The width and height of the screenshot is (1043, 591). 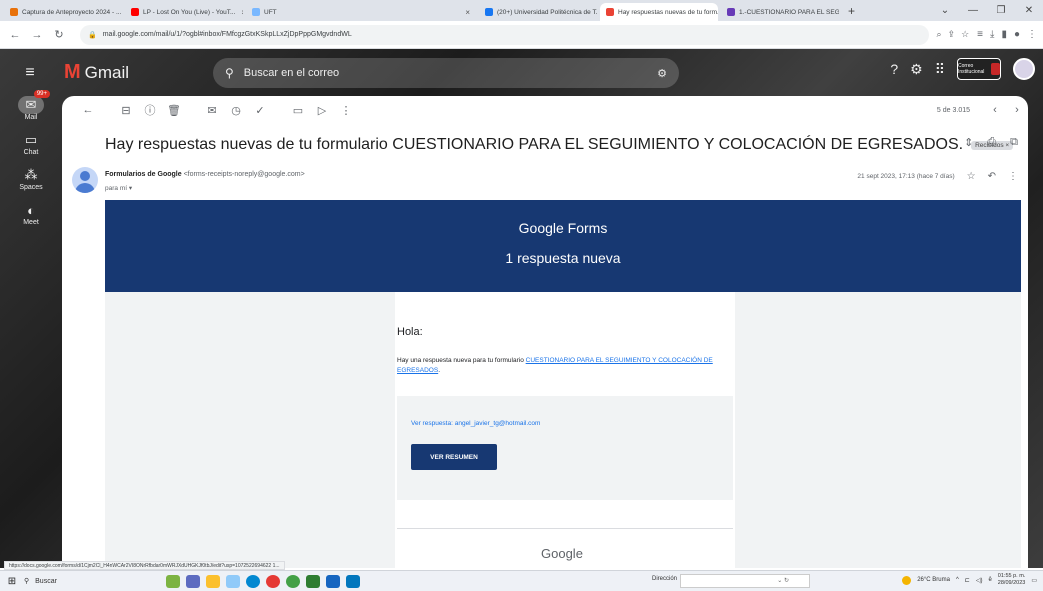 What do you see at coordinates (30, 73) in the screenshot?
I see `main-menu-icon: ≡` at bounding box center [30, 73].